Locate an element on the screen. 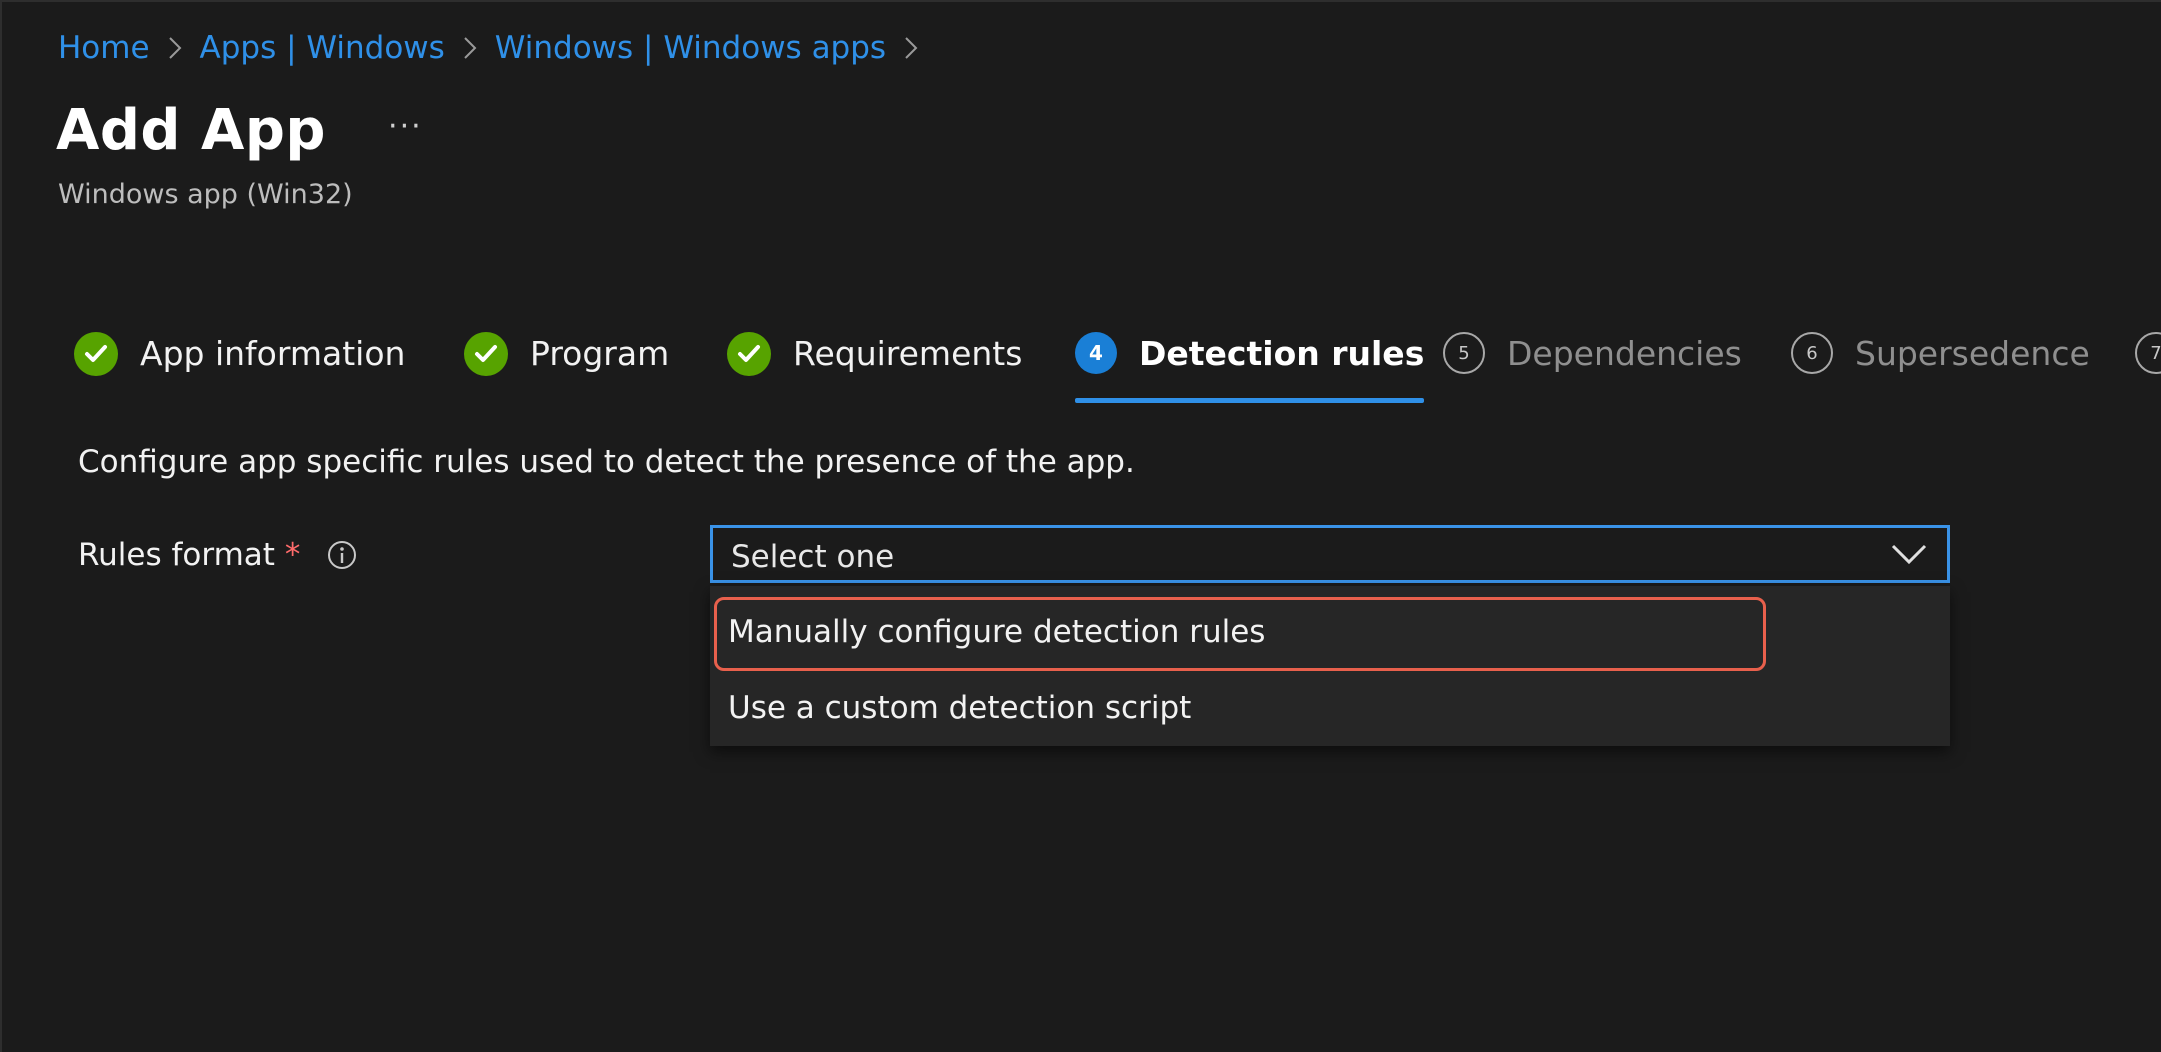 Image resolution: width=2161 pixels, height=1052 pixels. required-marker: * is located at coordinates (292, 555).